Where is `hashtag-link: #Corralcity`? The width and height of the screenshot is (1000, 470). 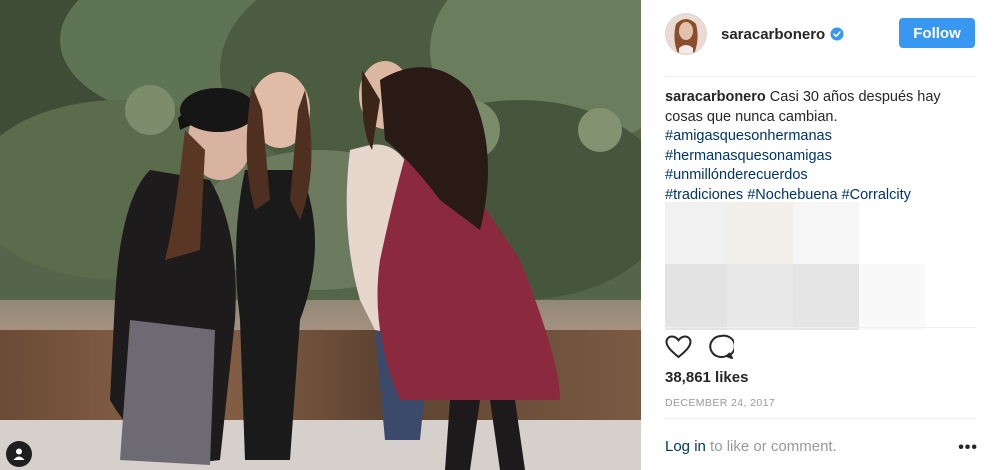 hashtag-link: #Corralcity is located at coordinates (876, 195).